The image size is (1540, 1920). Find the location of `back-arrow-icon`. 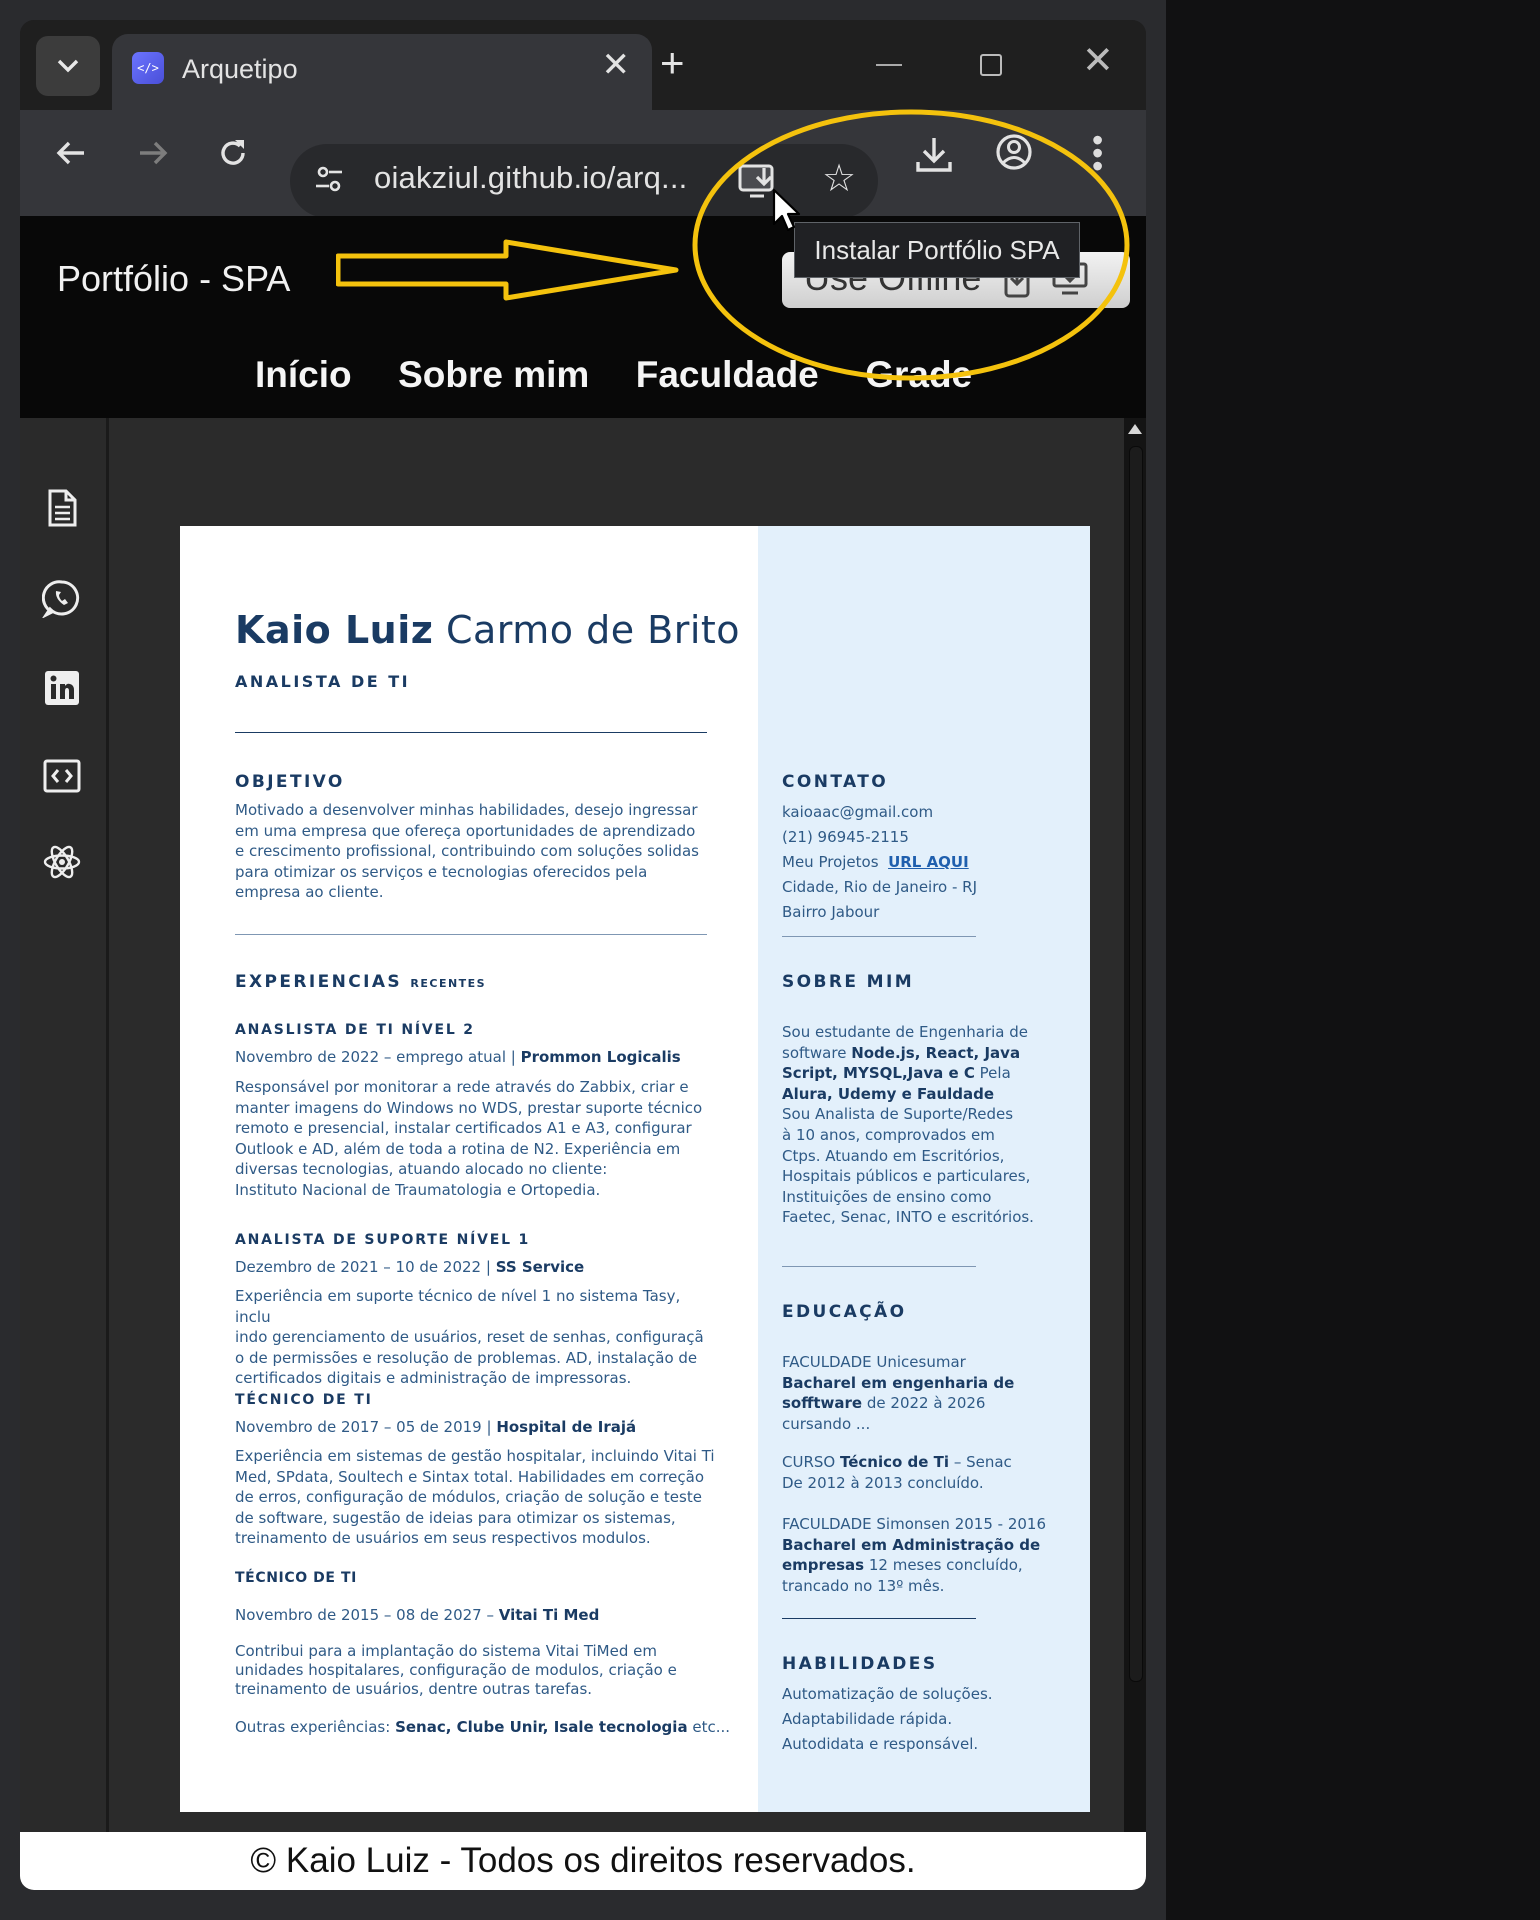

back-arrow-icon is located at coordinates (70, 153).